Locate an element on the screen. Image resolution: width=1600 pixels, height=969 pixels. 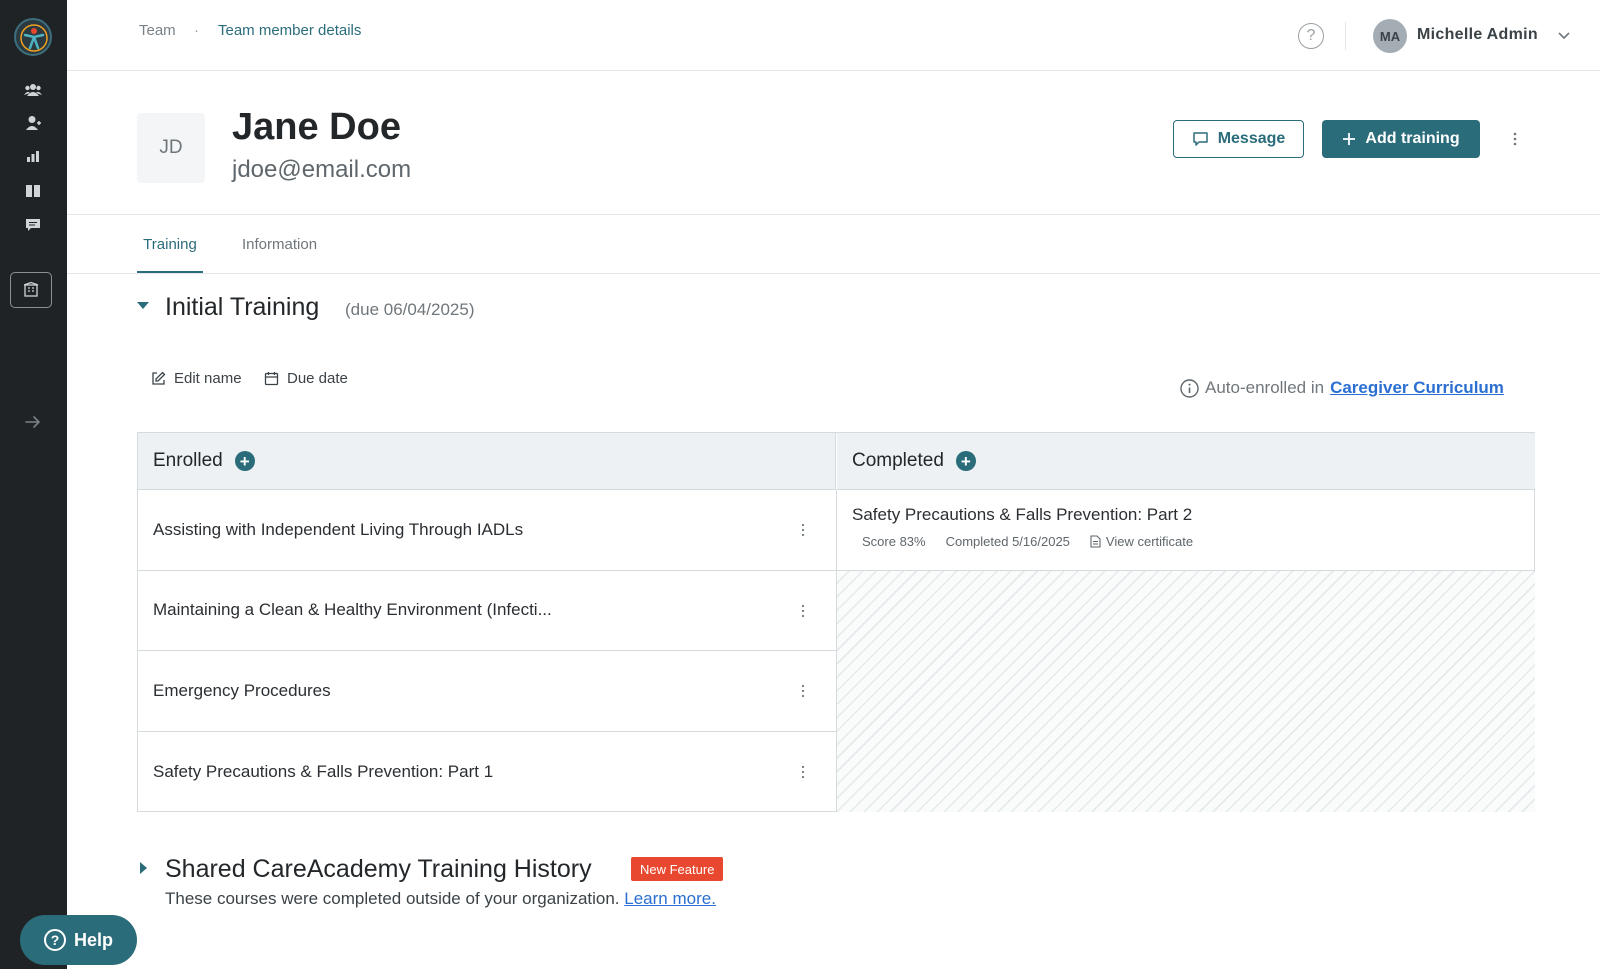
message-button: Message is located at coordinates (1238, 139).